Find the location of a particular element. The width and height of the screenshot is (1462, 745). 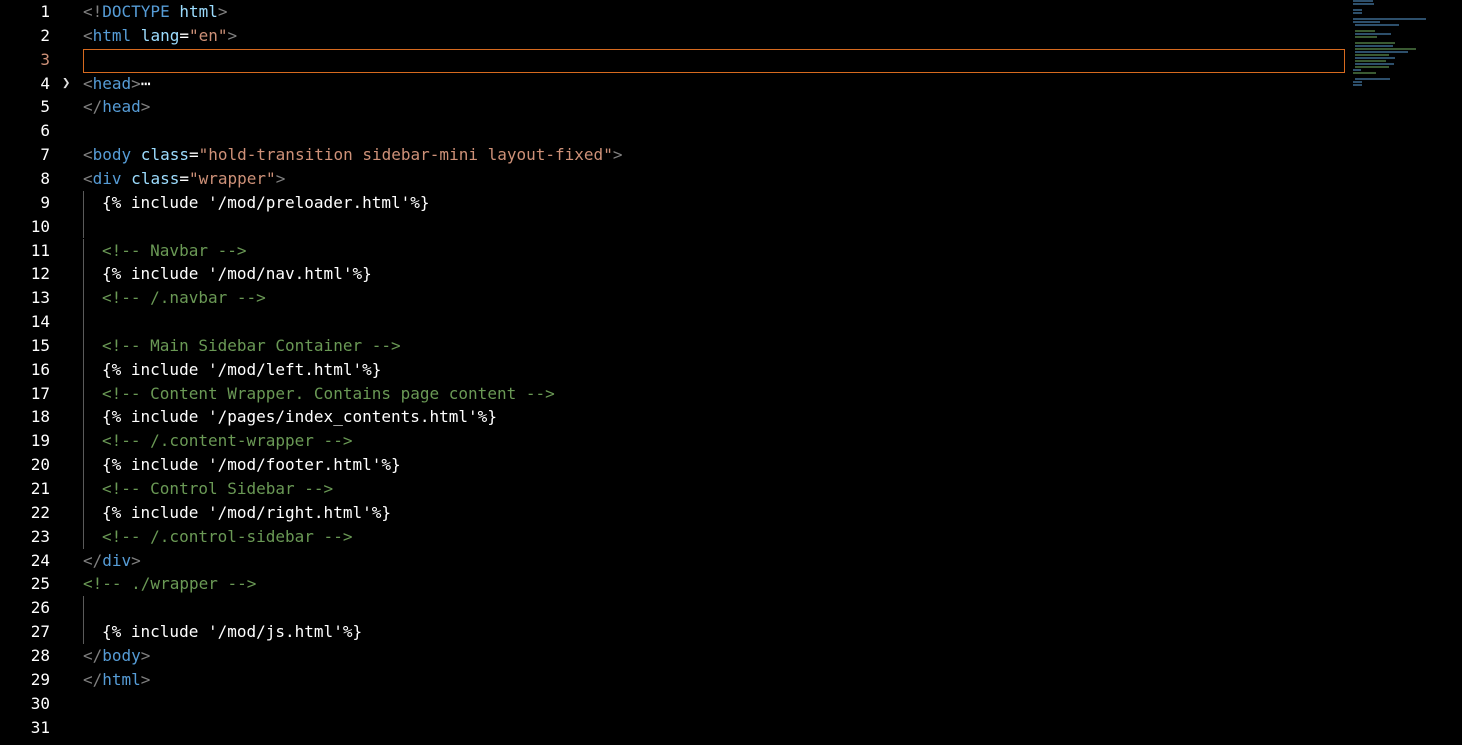

gutter-row: 17 is located at coordinates (40, 394).